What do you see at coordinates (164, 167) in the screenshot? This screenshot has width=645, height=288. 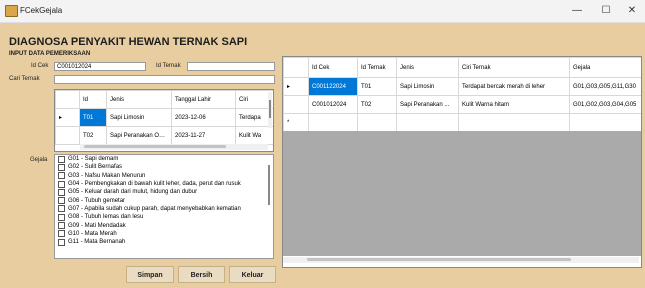 I see `gejala-option: G02 - Sulit Bernafas` at bounding box center [164, 167].